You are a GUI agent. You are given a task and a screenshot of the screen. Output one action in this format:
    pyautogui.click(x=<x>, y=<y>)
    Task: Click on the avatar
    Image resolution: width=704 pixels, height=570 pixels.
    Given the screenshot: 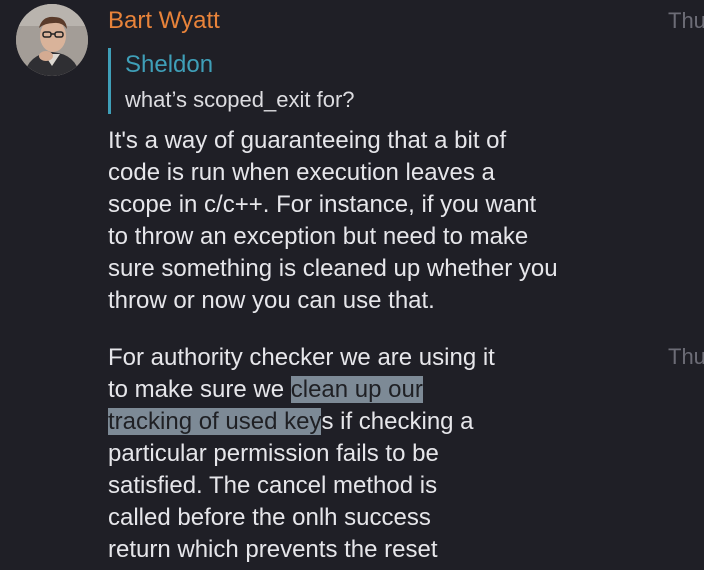 What is the action you would take?
    pyautogui.click(x=52, y=40)
    